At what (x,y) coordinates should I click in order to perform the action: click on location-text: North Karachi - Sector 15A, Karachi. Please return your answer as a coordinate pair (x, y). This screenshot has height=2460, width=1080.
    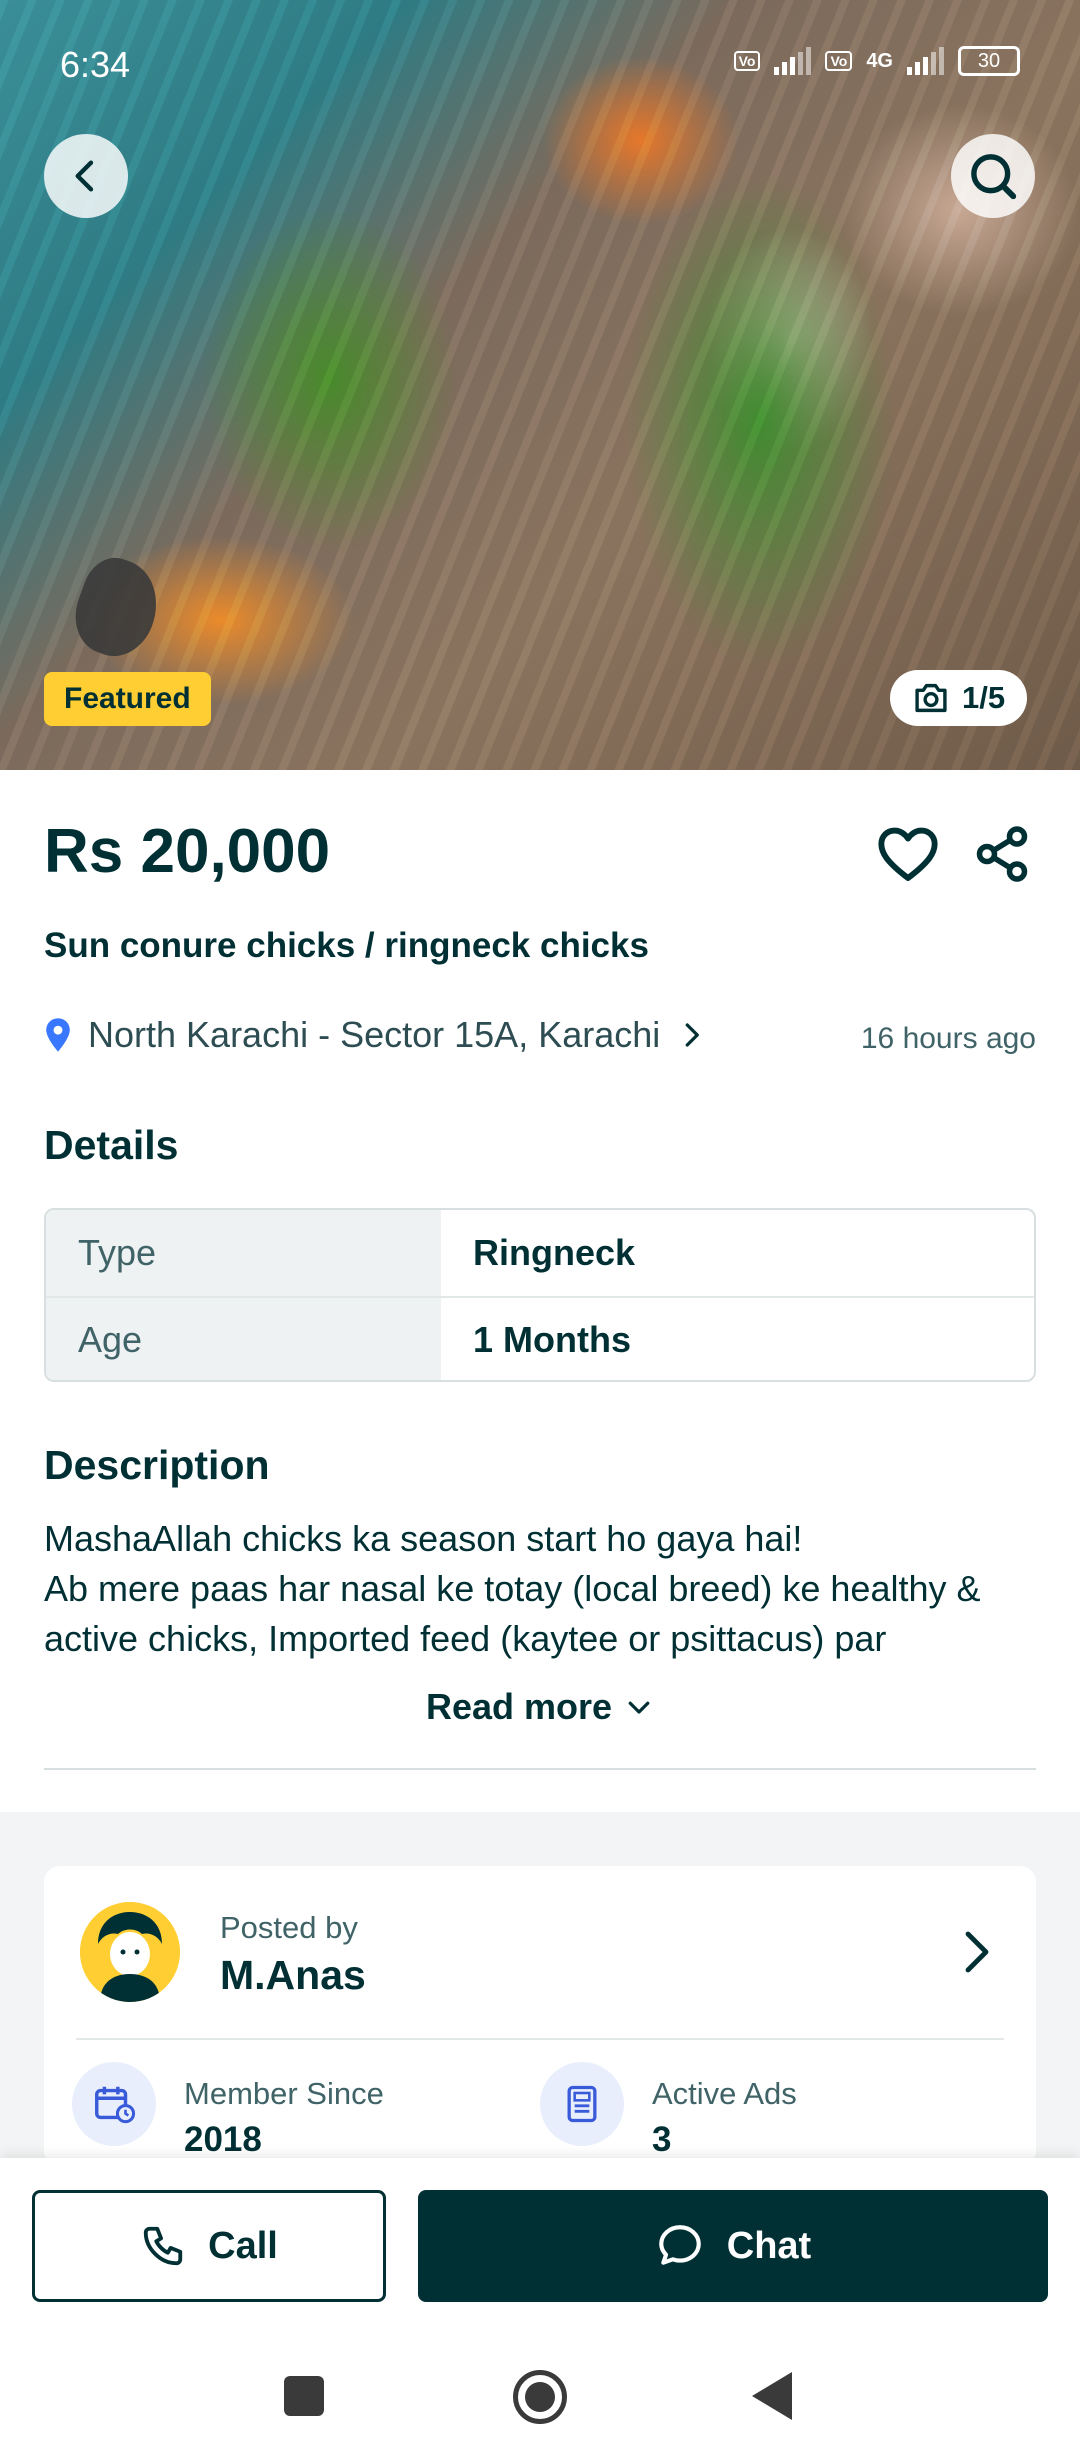
    Looking at the image, I should click on (374, 1034).